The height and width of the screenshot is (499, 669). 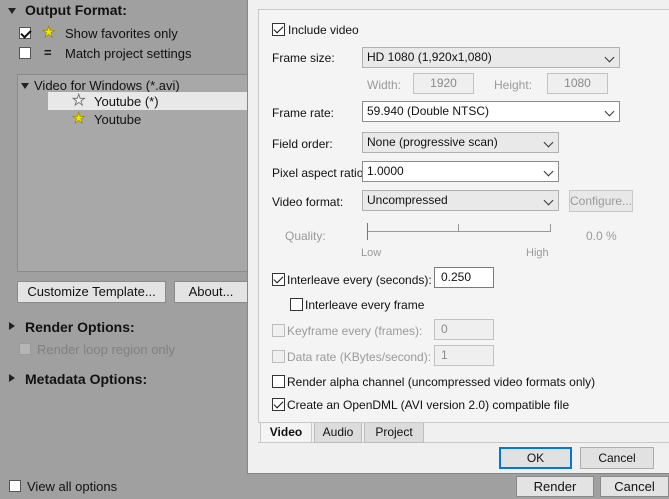 I want to click on quality-high-label: High, so click(x=537, y=253).